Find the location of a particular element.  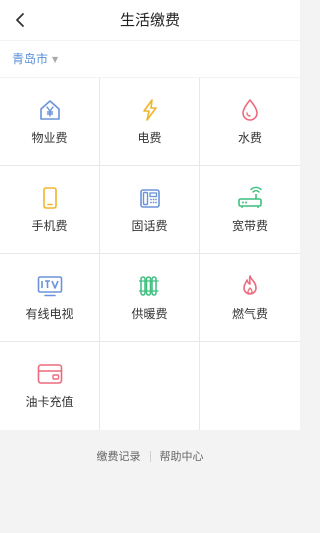

service-mobile: 手机费 is located at coordinates (49, 209).